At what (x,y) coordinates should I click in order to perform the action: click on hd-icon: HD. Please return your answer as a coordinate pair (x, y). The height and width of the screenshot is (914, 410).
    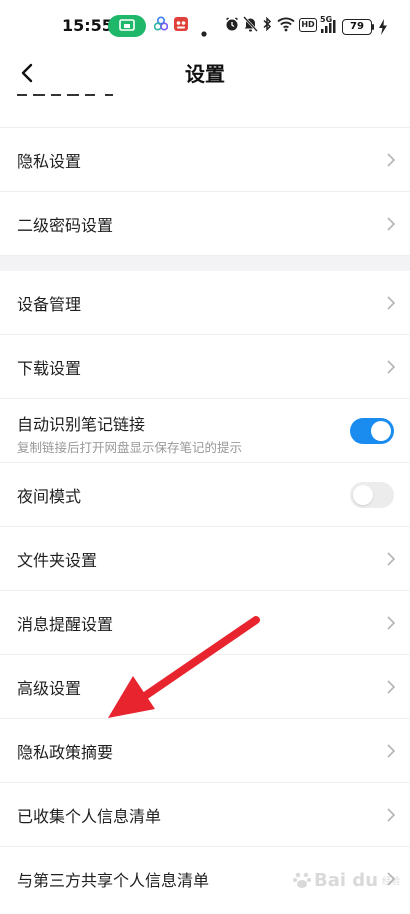
    Looking at the image, I should click on (308, 25).